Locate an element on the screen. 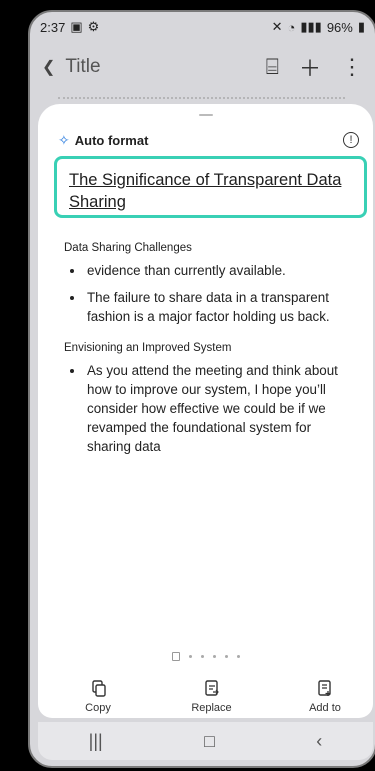 This screenshot has height=771, width=375. battery-icon: ▮ is located at coordinates (361, 26).